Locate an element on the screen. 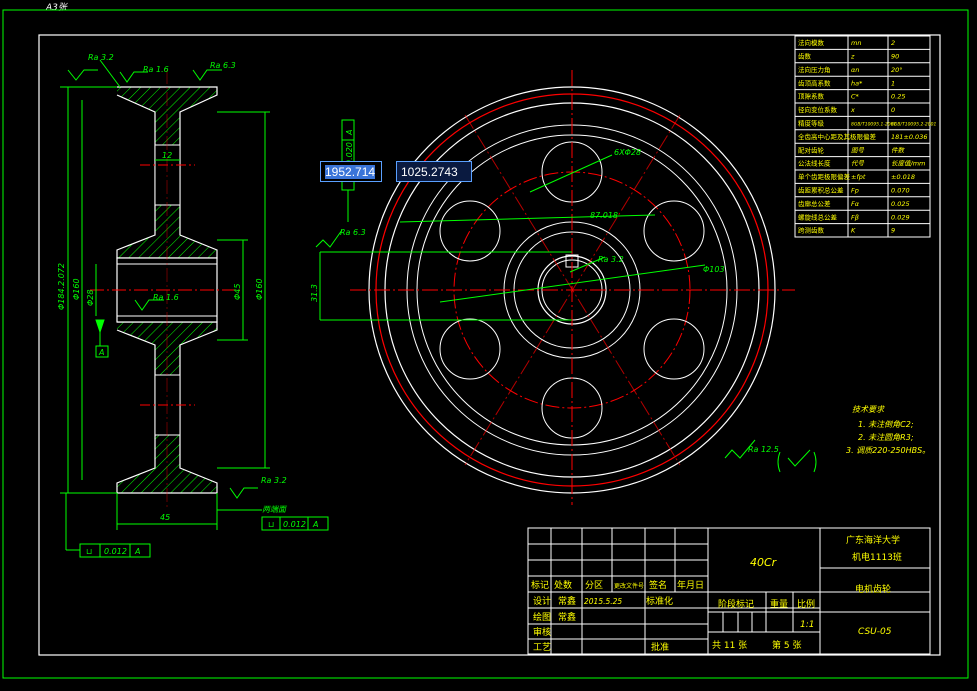 This screenshot has height=691, width=977. face-tol-sym: ⊔ is located at coordinates (271, 524).